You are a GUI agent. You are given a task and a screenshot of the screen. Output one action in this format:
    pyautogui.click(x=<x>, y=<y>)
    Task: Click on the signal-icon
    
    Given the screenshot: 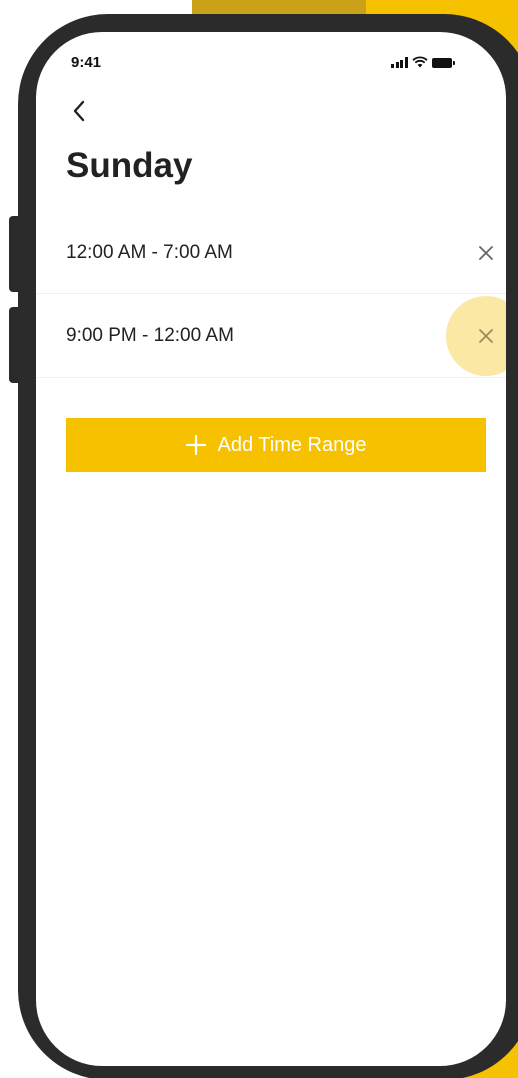 What is the action you would take?
    pyautogui.click(x=399, y=62)
    